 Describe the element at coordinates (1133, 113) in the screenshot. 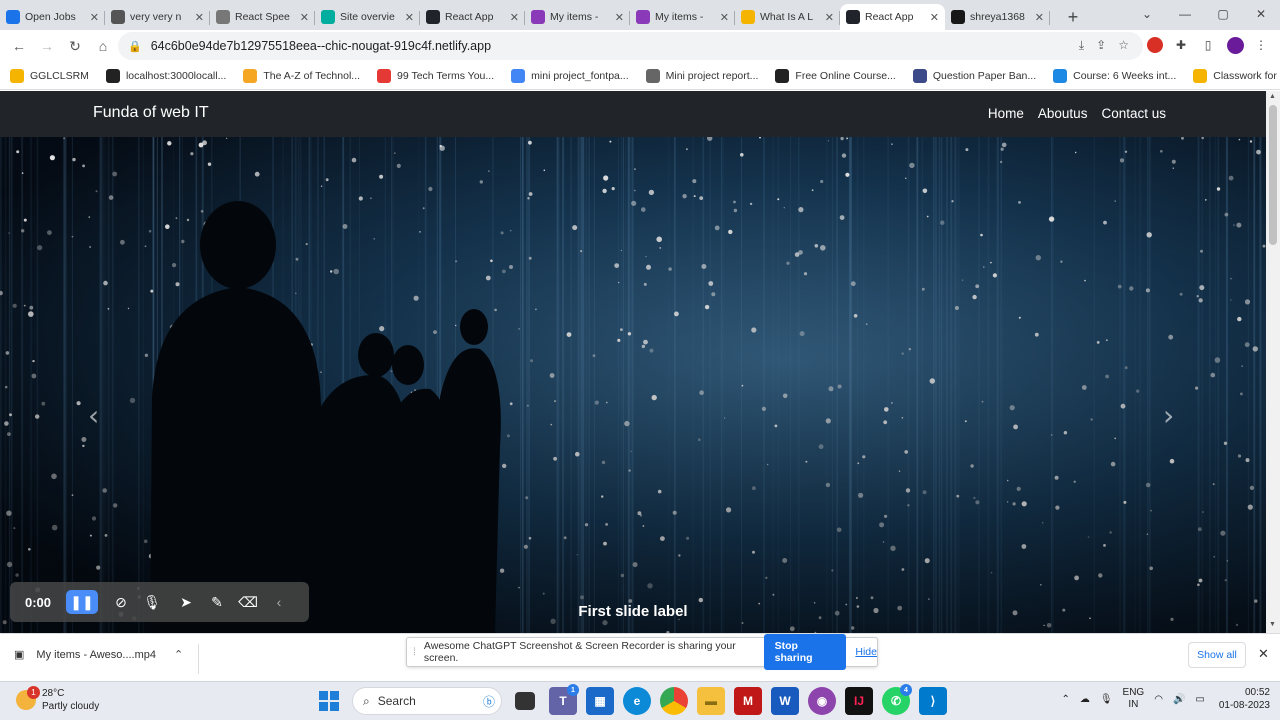

I see `nav-link-contact: Contact us` at that location.